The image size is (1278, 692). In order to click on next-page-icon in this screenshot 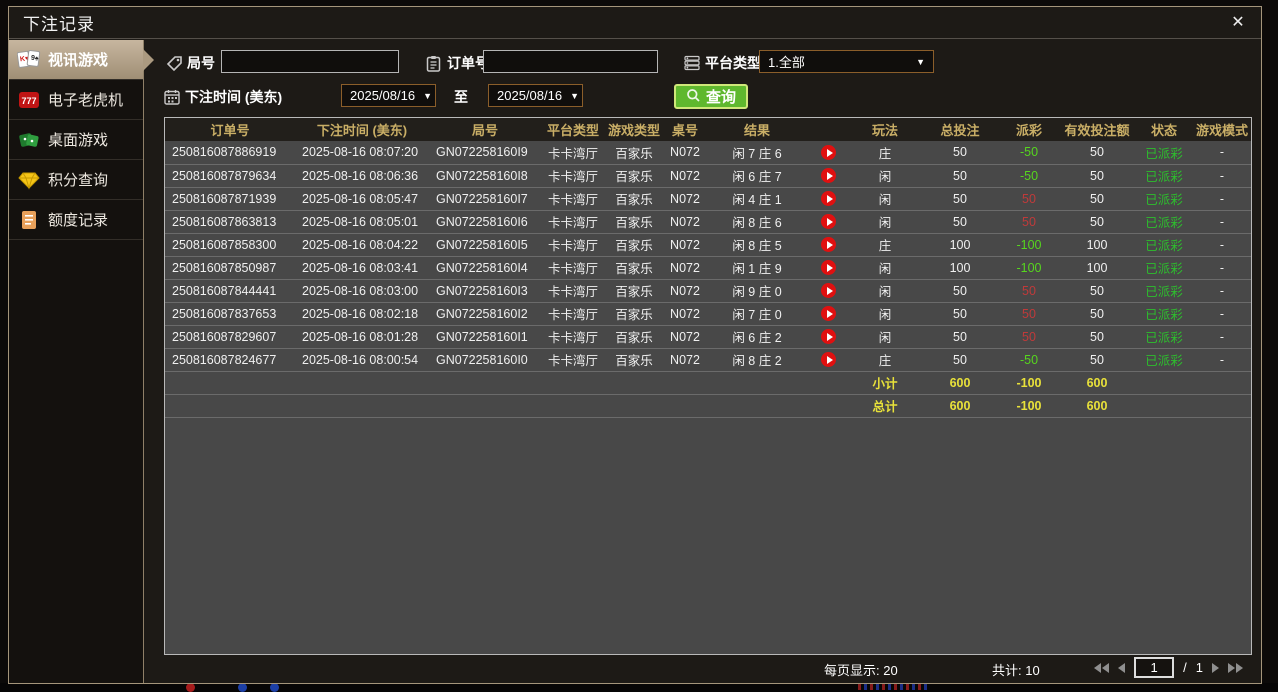, I will do `click(1215, 667)`.